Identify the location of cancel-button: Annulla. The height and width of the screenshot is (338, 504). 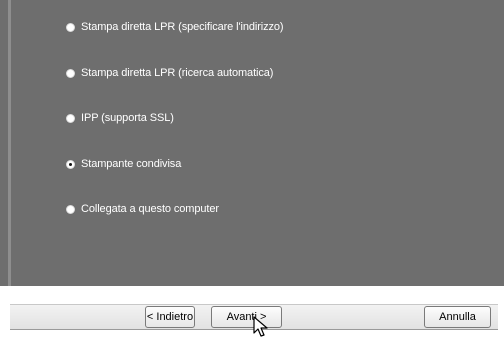
(457, 317).